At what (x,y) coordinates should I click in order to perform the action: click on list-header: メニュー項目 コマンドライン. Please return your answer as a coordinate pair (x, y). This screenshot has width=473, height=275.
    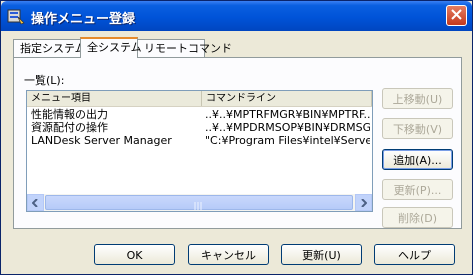
    Looking at the image, I should click on (199, 99).